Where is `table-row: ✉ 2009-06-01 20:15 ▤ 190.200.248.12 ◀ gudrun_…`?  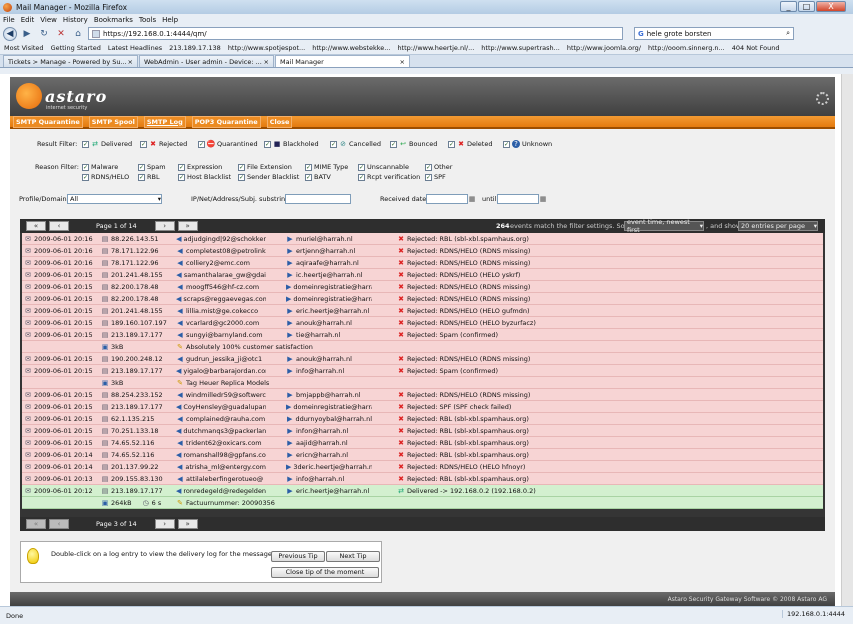
table-row: ✉ 2009-06-01 20:15 ▤ 190.200.248.12 ◀ gudrun_… is located at coordinates (422, 359).